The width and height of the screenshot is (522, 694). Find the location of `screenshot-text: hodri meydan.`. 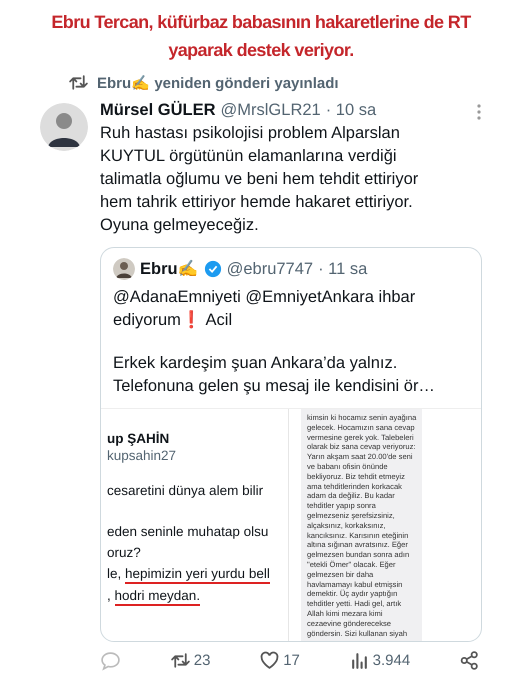

screenshot-text: hodri meydan. is located at coordinates (157, 596).